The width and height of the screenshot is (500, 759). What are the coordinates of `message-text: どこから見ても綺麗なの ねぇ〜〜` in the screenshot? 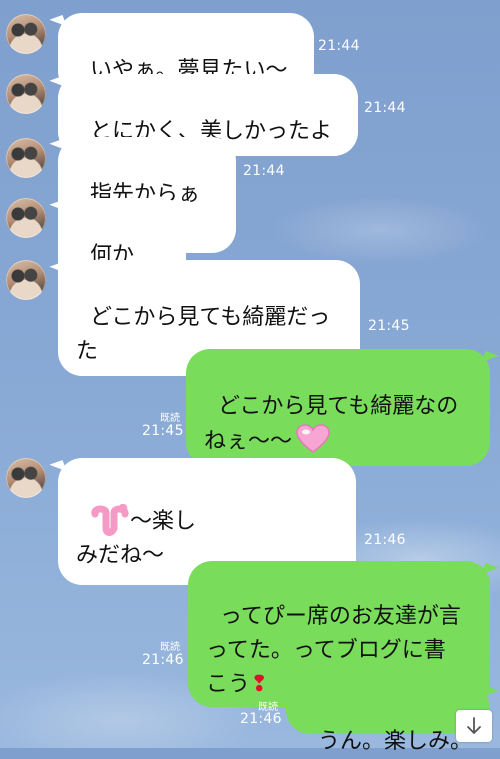 It's located at (331, 424).